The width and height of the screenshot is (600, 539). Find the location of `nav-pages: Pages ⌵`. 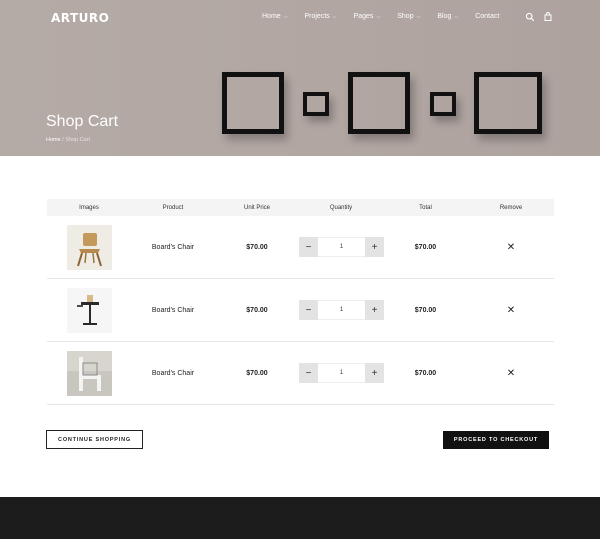

nav-pages: Pages ⌵ is located at coordinates (367, 16).